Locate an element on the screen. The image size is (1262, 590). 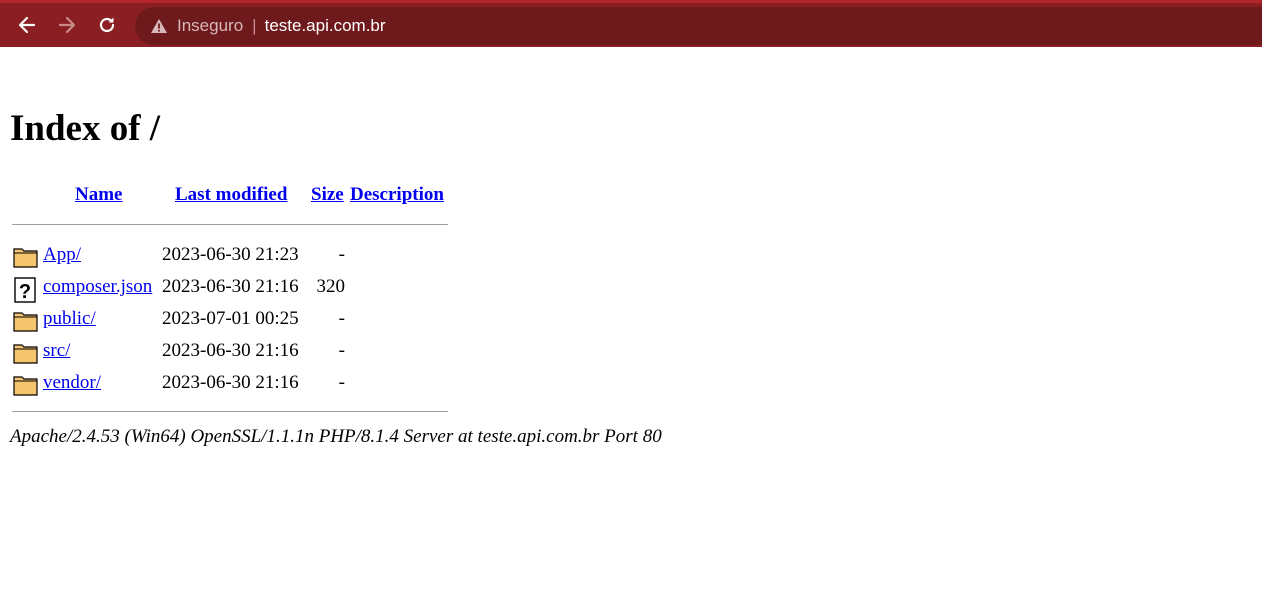
warning-triangle-icon is located at coordinates (159, 26).